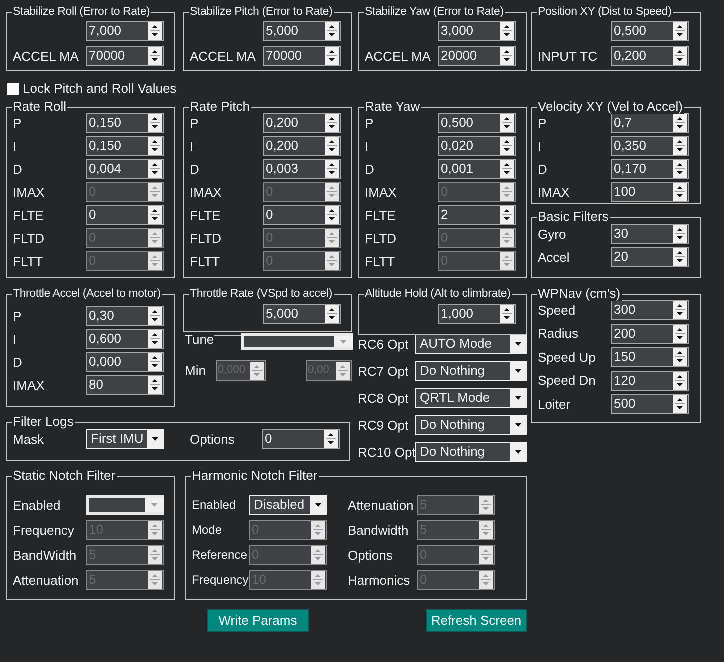 This screenshot has width=724, height=662. I want to click on field-label: INPUT TC, so click(568, 56).